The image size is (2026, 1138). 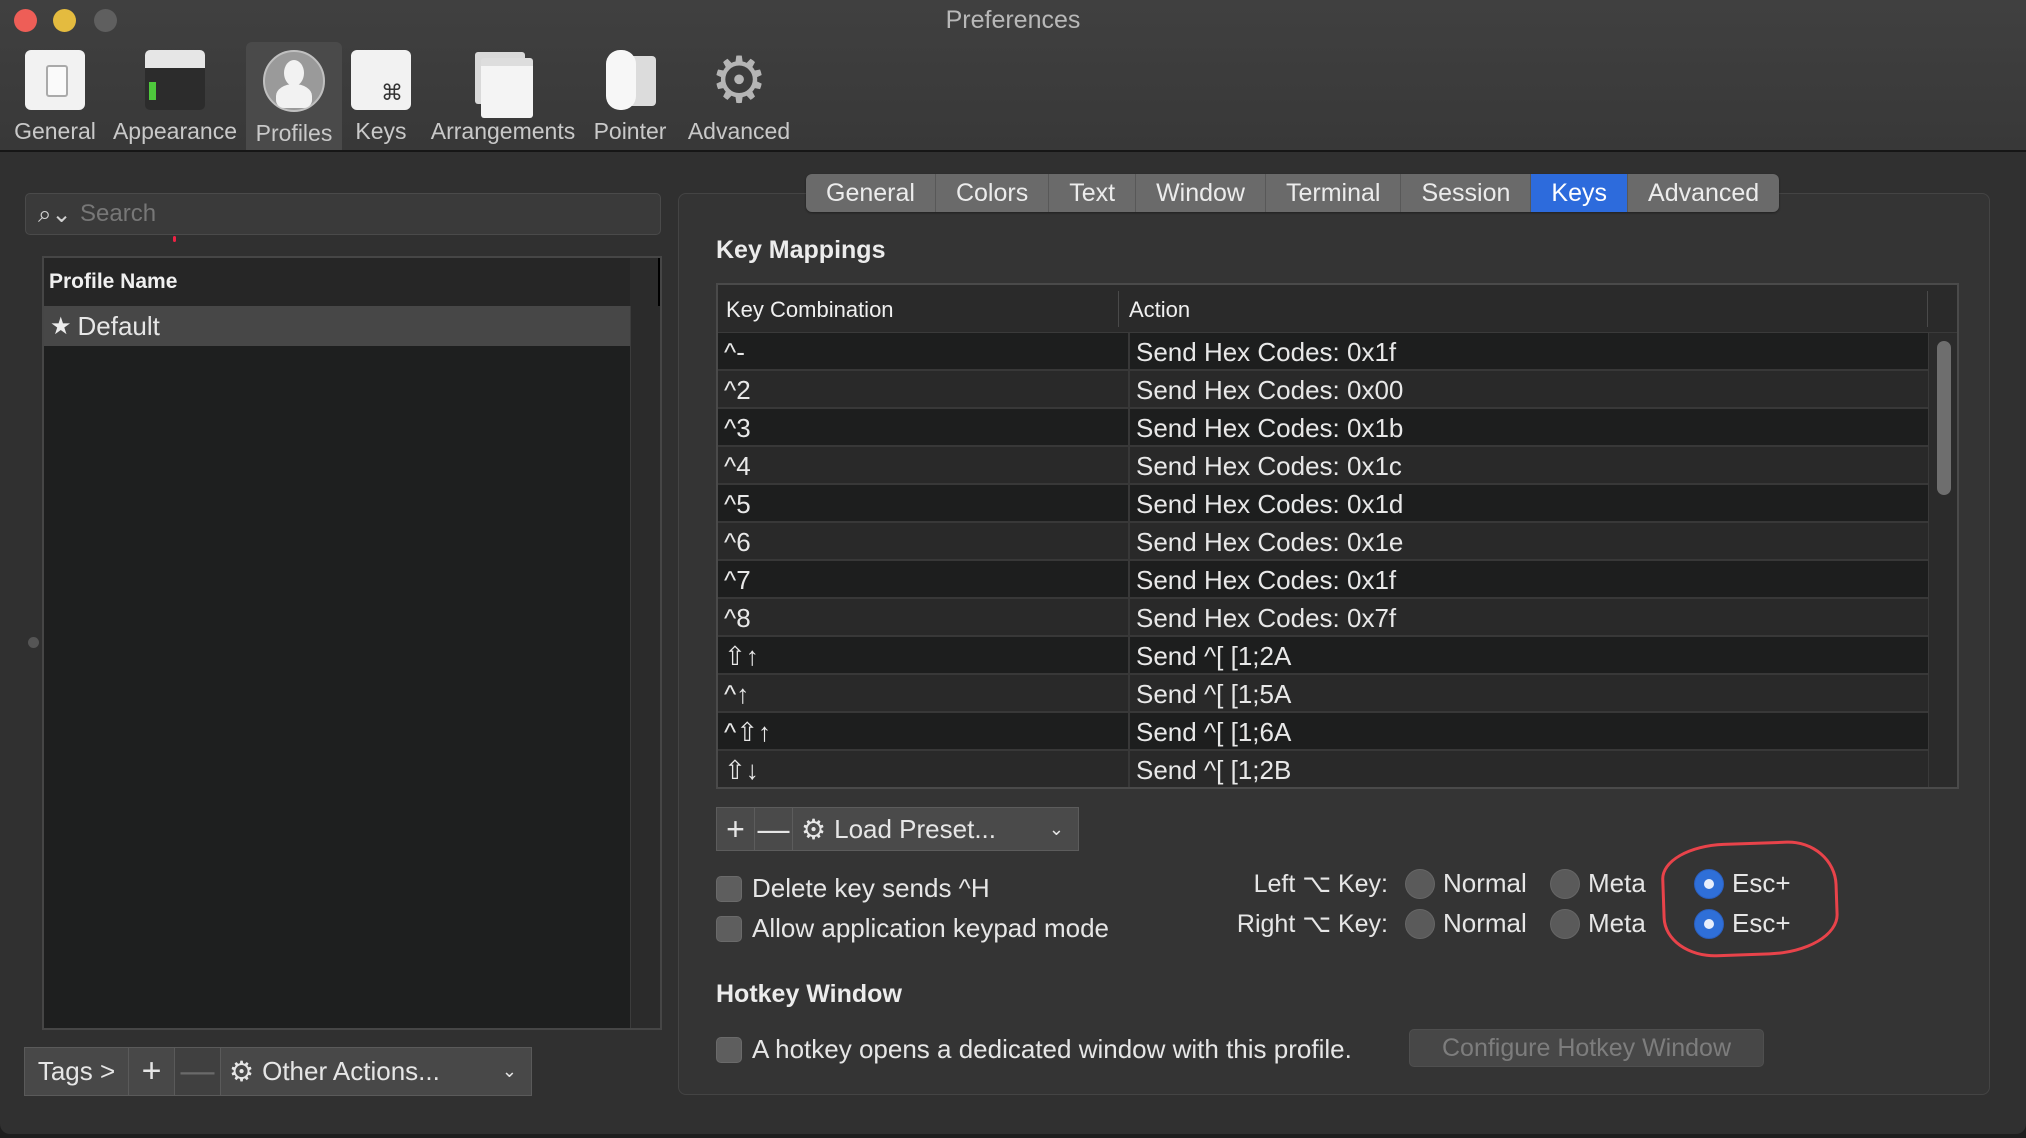 What do you see at coordinates (1586, 1048) in the screenshot?
I see `configure-hotkey-window-button: Configure Hotkey Window` at bounding box center [1586, 1048].